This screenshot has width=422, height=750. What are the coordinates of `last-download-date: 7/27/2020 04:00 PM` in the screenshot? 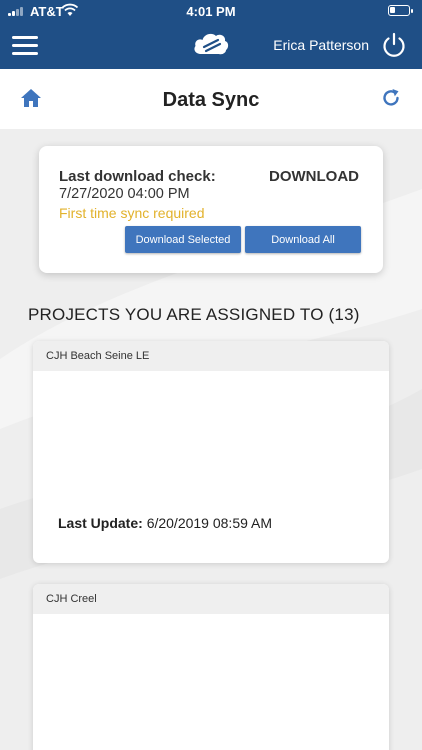 It's located at (124, 194).